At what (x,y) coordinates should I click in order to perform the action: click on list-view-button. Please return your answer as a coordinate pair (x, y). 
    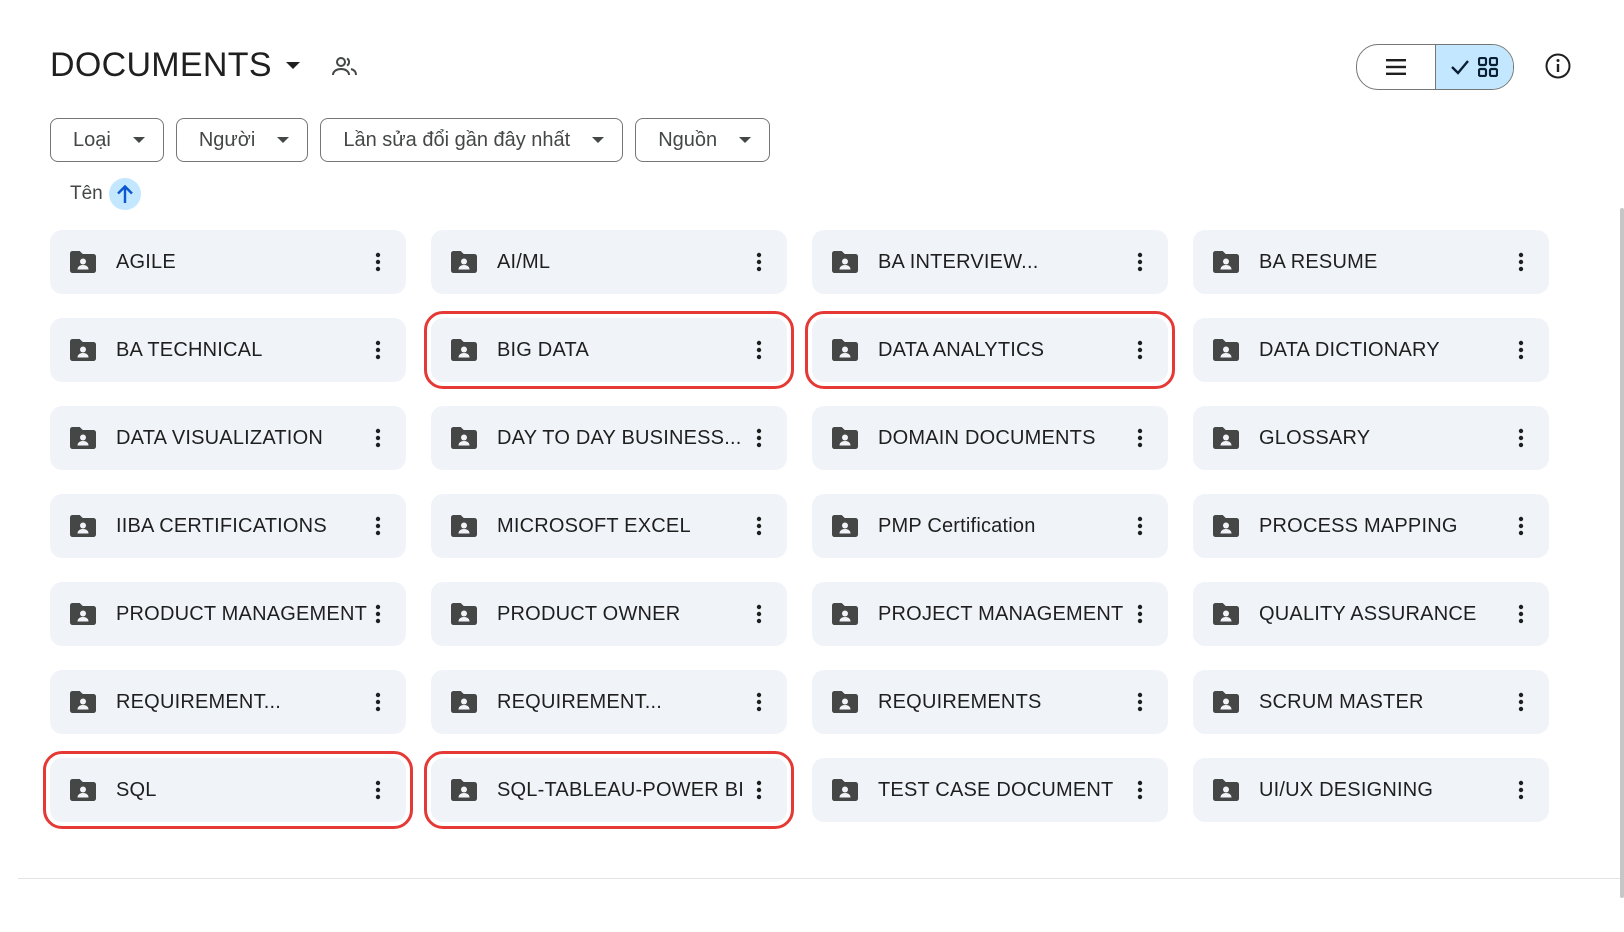
    Looking at the image, I should click on (1396, 67).